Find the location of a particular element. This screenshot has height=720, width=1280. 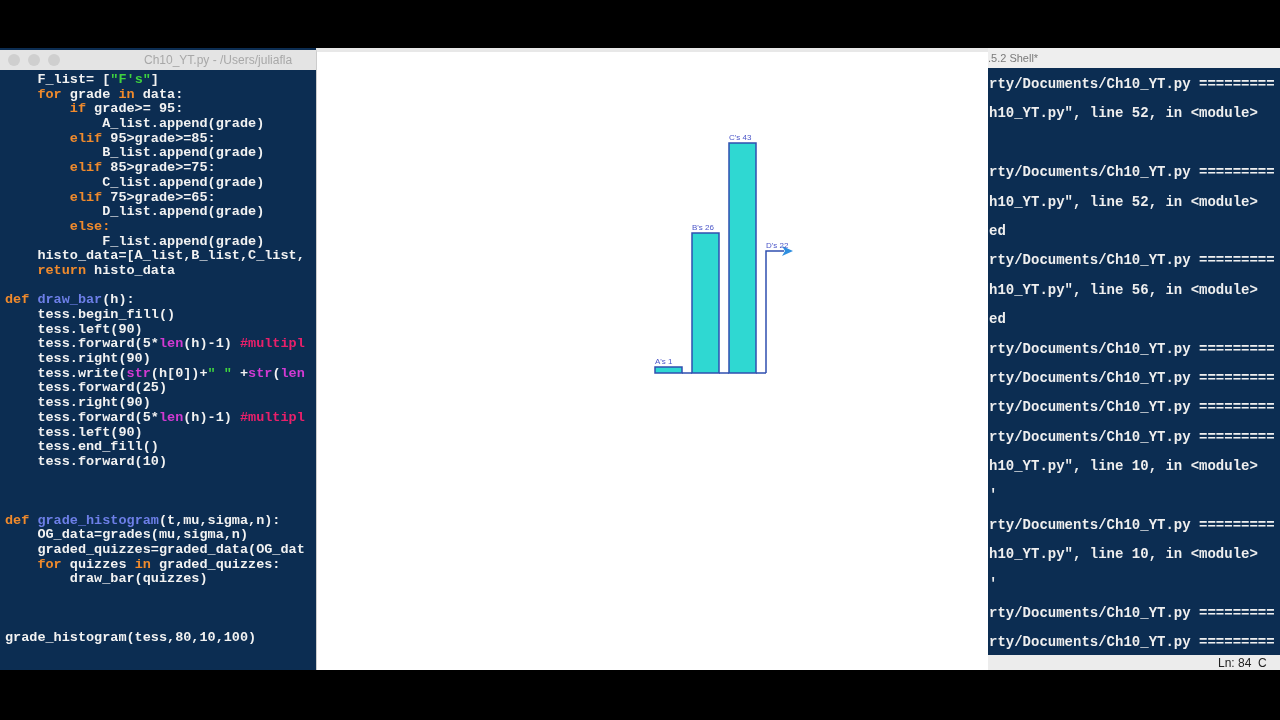

code-line: tess.forward(10) is located at coordinates (102, 462).